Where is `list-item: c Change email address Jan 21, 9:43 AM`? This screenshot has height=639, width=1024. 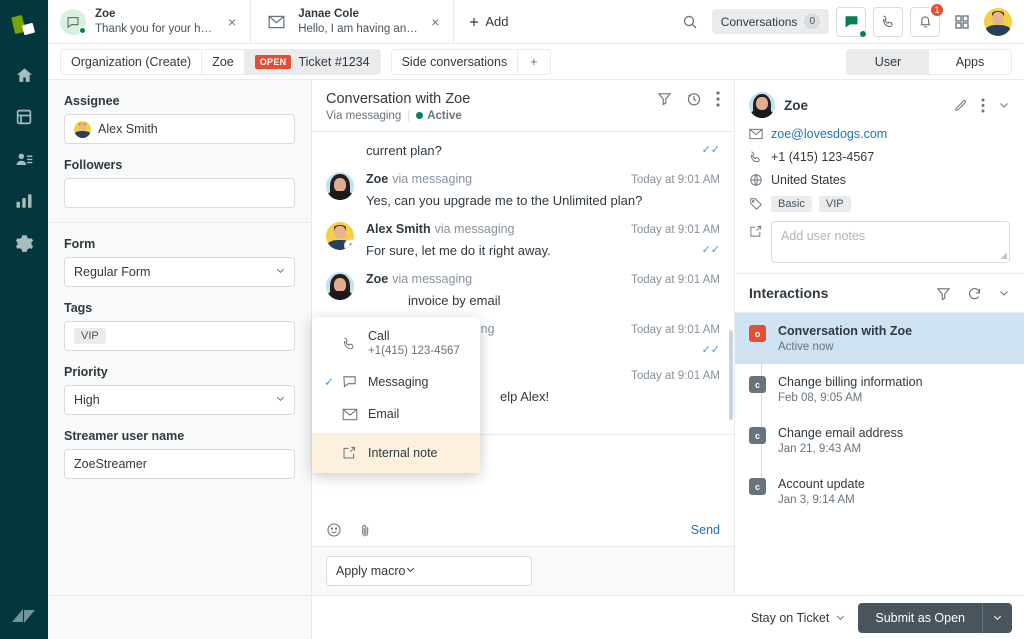
list-item: c Change email address Jan 21, 9:43 AM is located at coordinates (879, 440).